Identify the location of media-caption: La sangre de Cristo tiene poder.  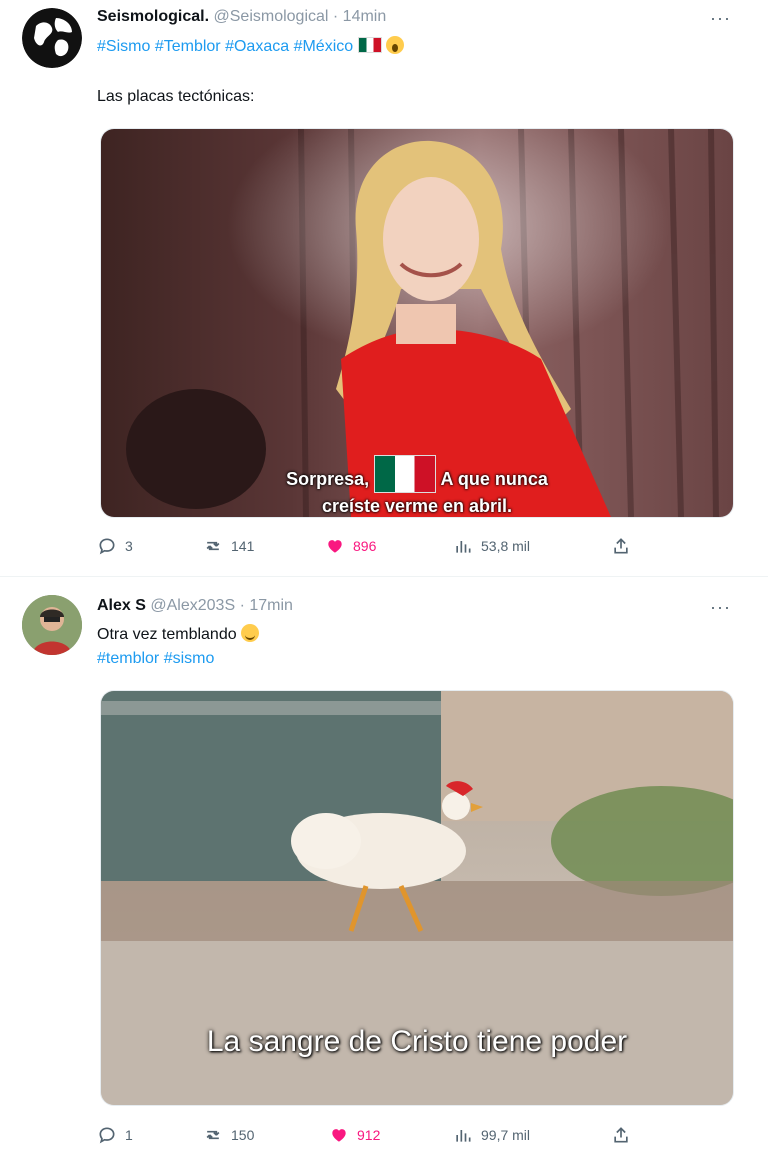
(417, 1041).